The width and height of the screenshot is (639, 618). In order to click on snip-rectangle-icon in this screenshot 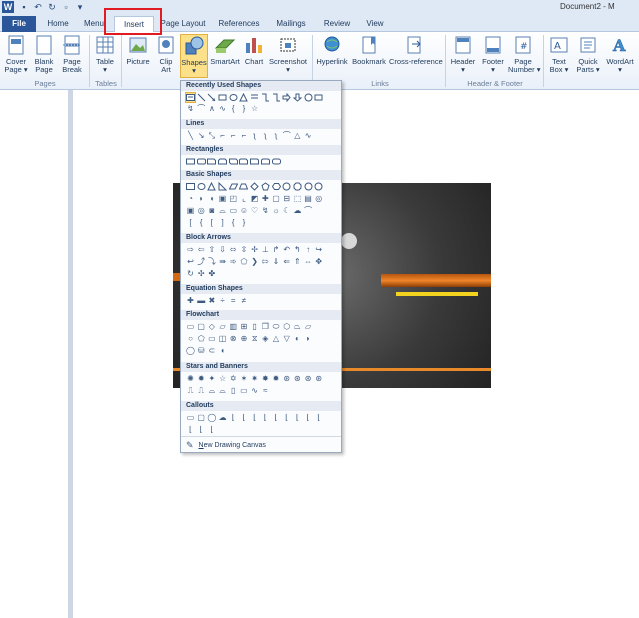, I will do `click(223, 161)`.